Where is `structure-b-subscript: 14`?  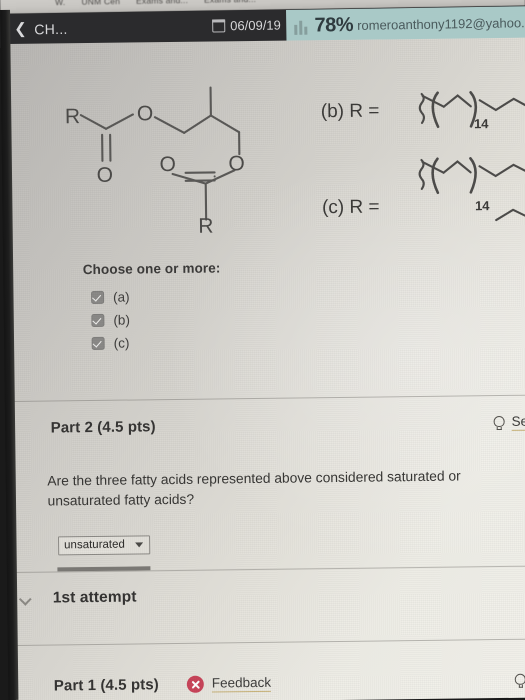 structure-b-subscript: 14 is located at coordinates (481, 123).